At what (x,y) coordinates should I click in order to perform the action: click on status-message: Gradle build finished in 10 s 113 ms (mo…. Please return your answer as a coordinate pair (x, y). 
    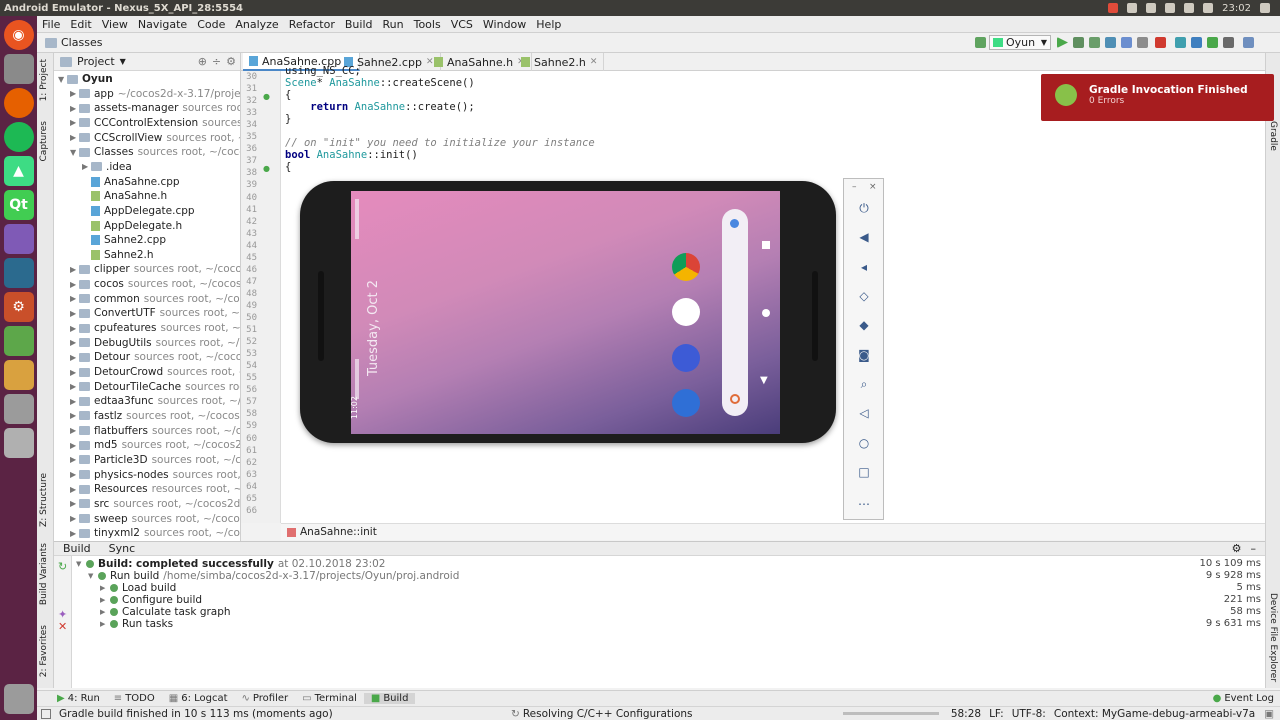
    Looking at the image, I should click on (285, 714).